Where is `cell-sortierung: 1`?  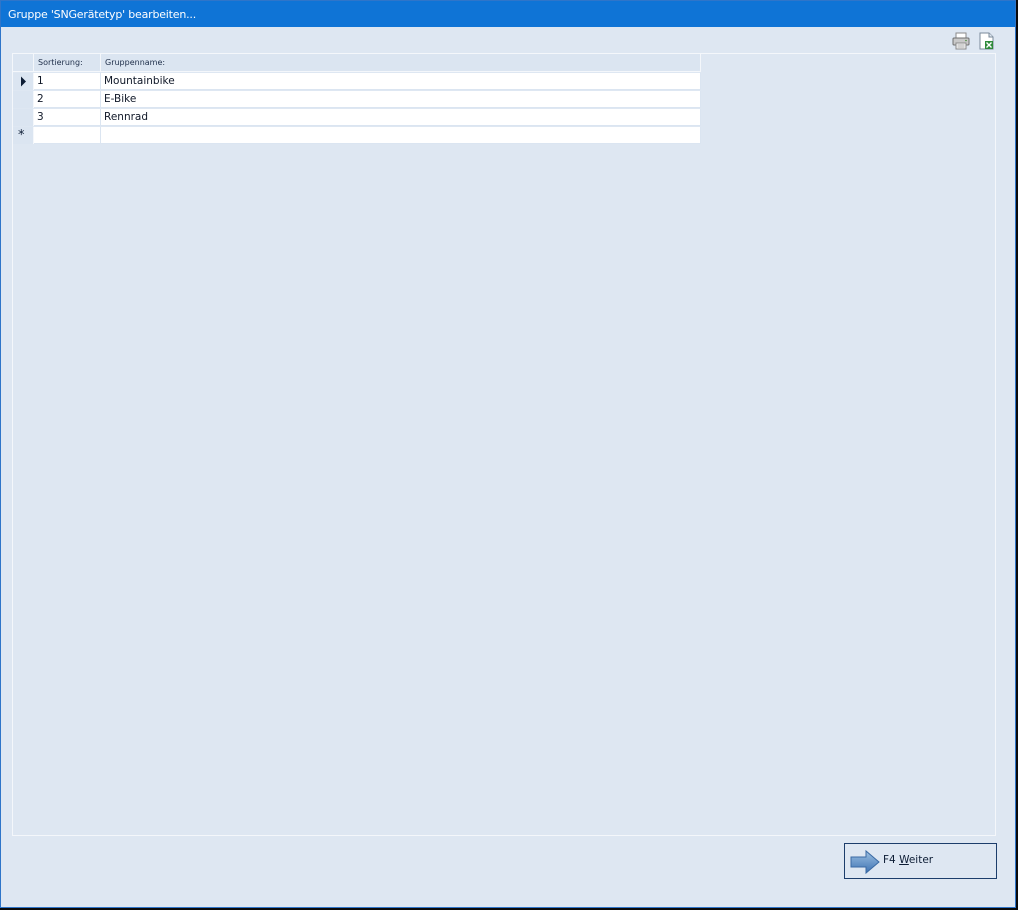
cell-sortierung: 1 is located at coordinates (67, 81).